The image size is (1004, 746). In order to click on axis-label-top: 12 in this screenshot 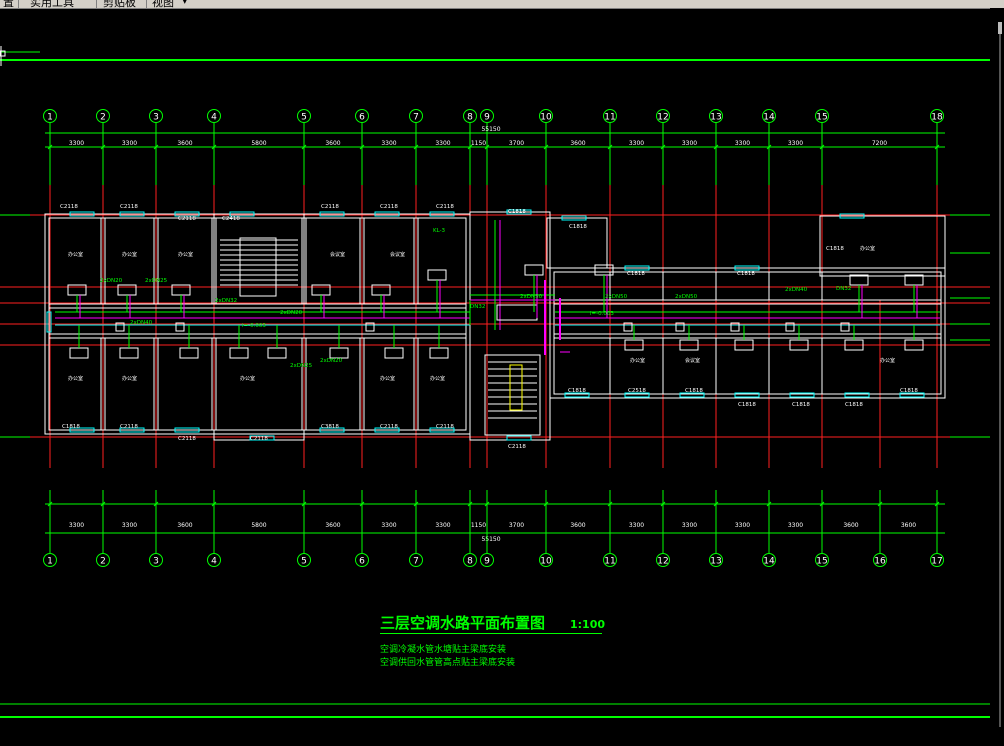, I will do `click(662, 118)`.